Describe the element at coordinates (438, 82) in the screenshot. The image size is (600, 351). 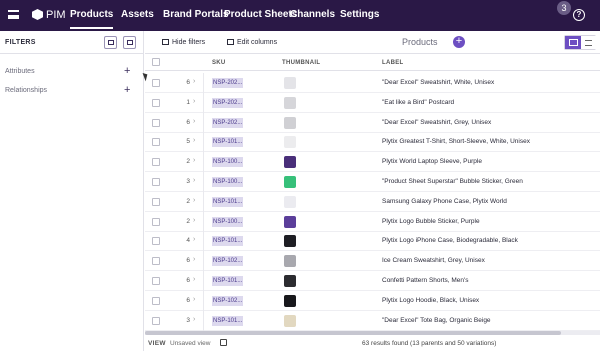
I see `product-label: "Dear Excel" Sweatshirt, White, Unisex` at that location.